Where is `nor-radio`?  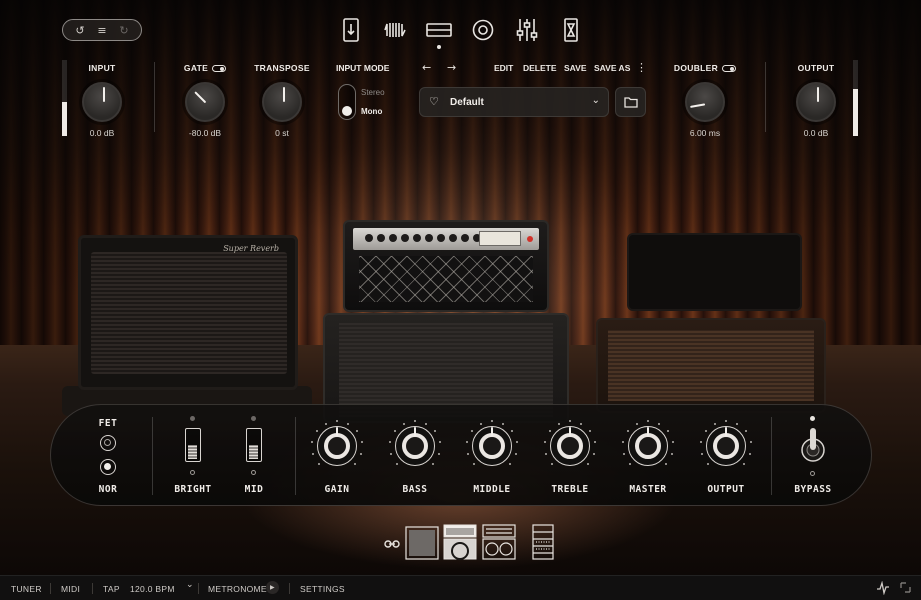 nor-radio is located at coordinates (108, 467).